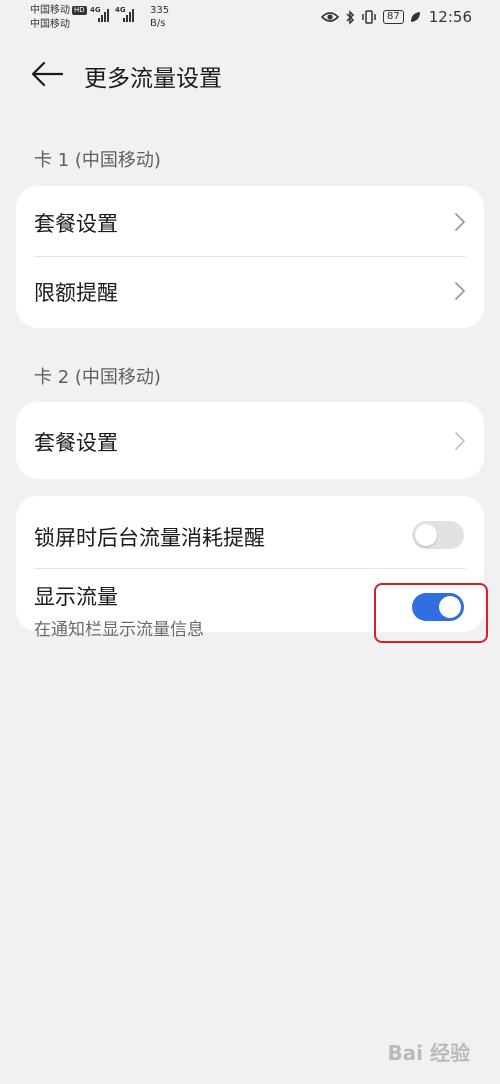 This screenshot has height=1084, width=500. I want to click on bluetooth-icon, so click(350, 17).